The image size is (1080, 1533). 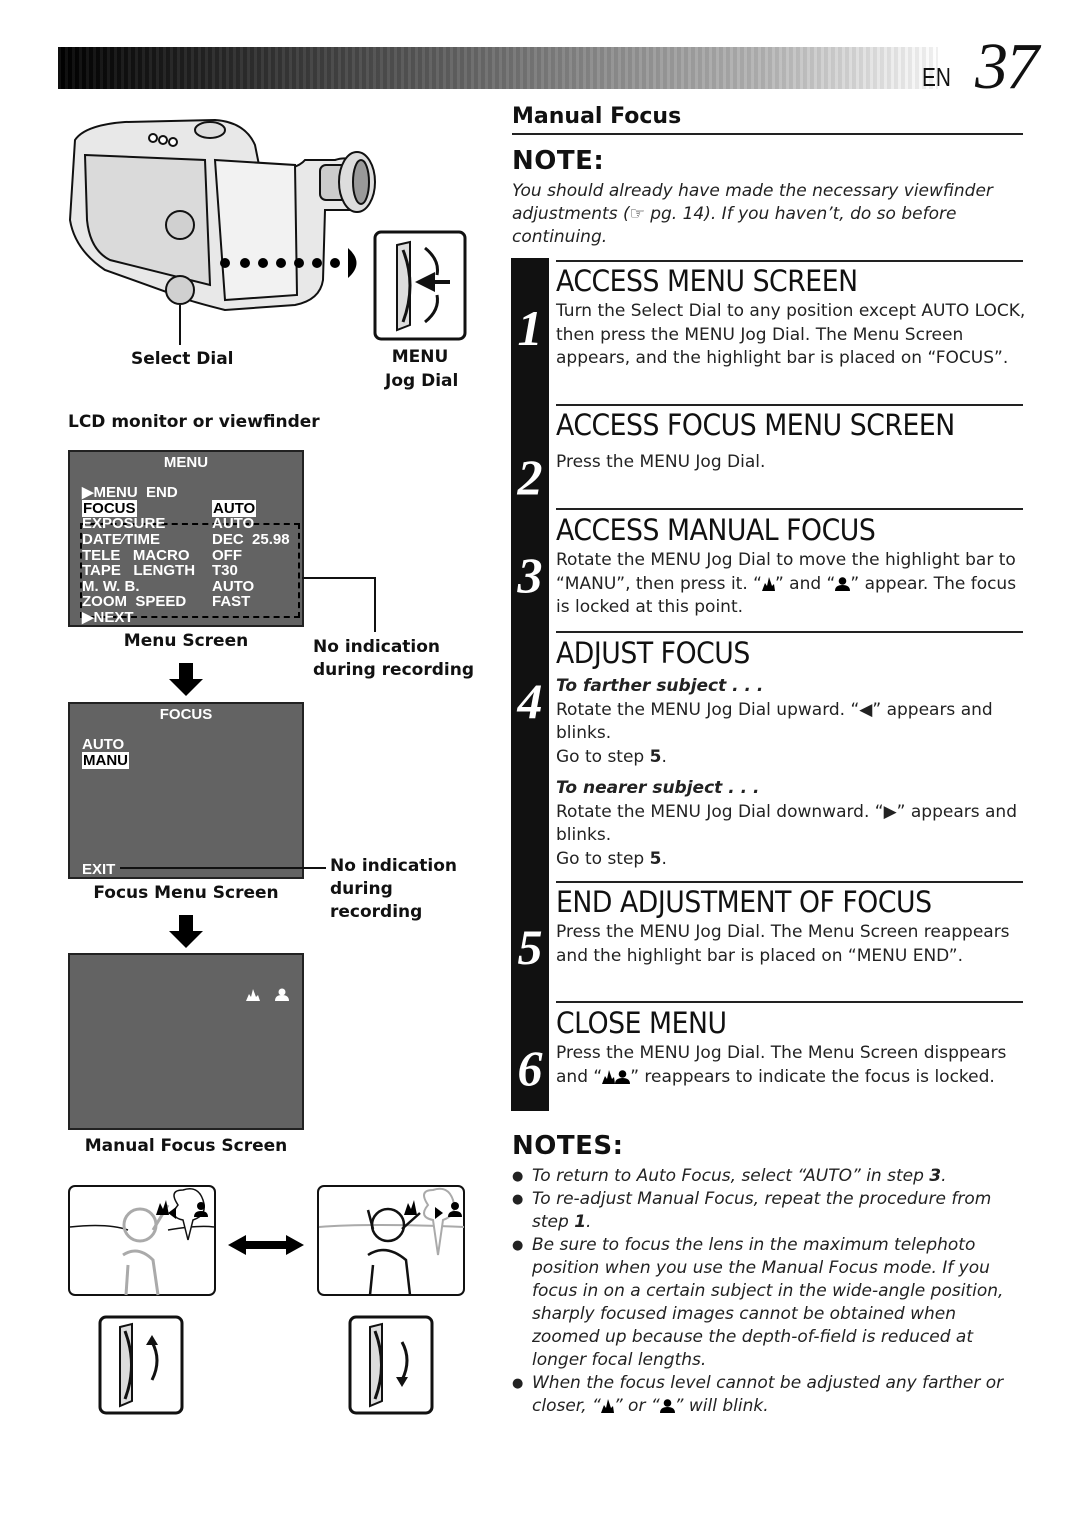 What do you see at coordinates (103, 744) in the screenshot?
I see `focus-option-auto: AUTO` at bounding box center [103, 744].